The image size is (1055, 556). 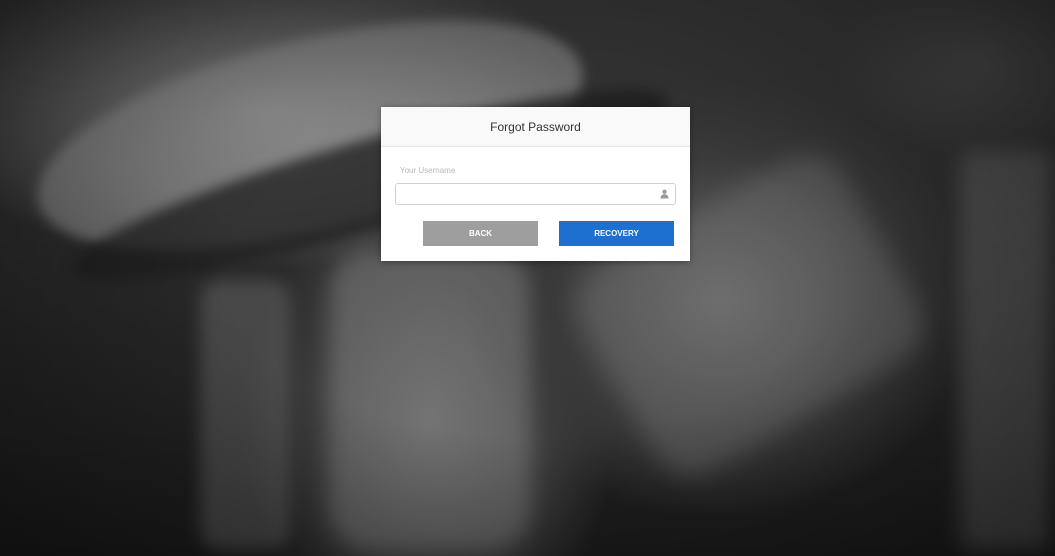 I want to click on username-field, so click(x=535, y=194).